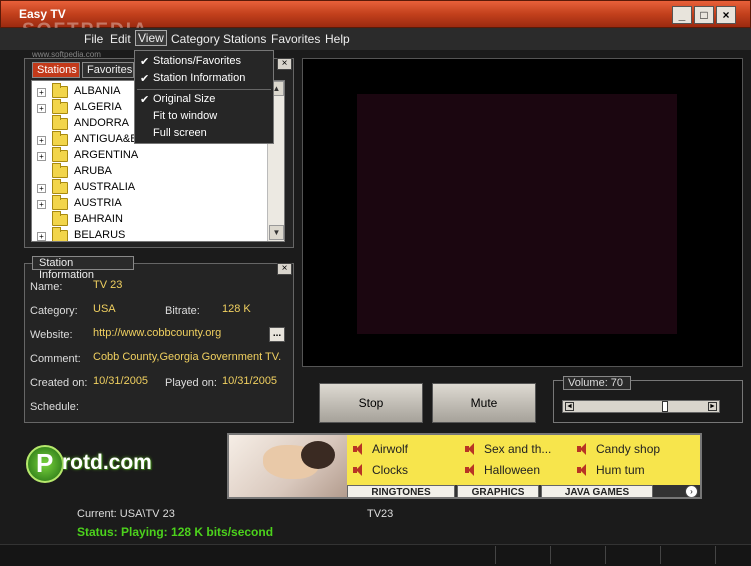  Describe the element at coordinates (569, 406) in the screenshot. I see `volume-left-arrow-icon: ◄` at that location.